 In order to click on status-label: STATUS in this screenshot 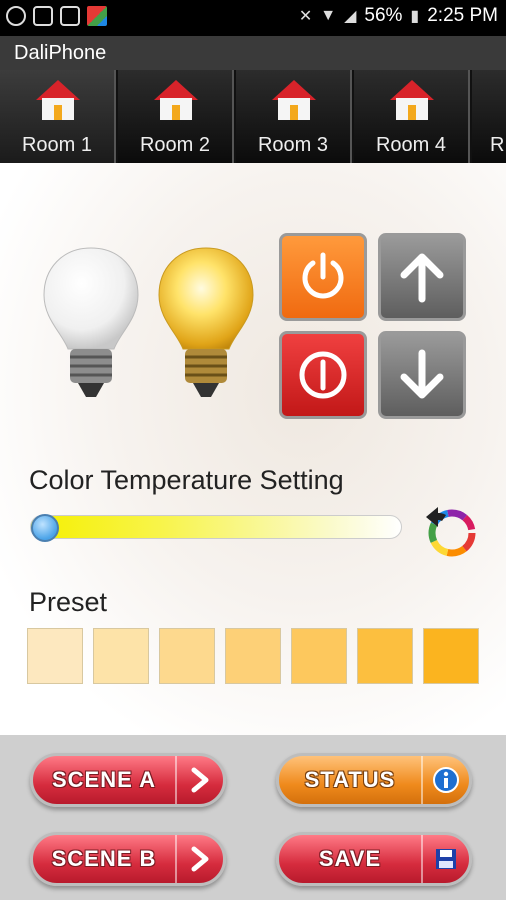, I will do `click(350, 779)`.